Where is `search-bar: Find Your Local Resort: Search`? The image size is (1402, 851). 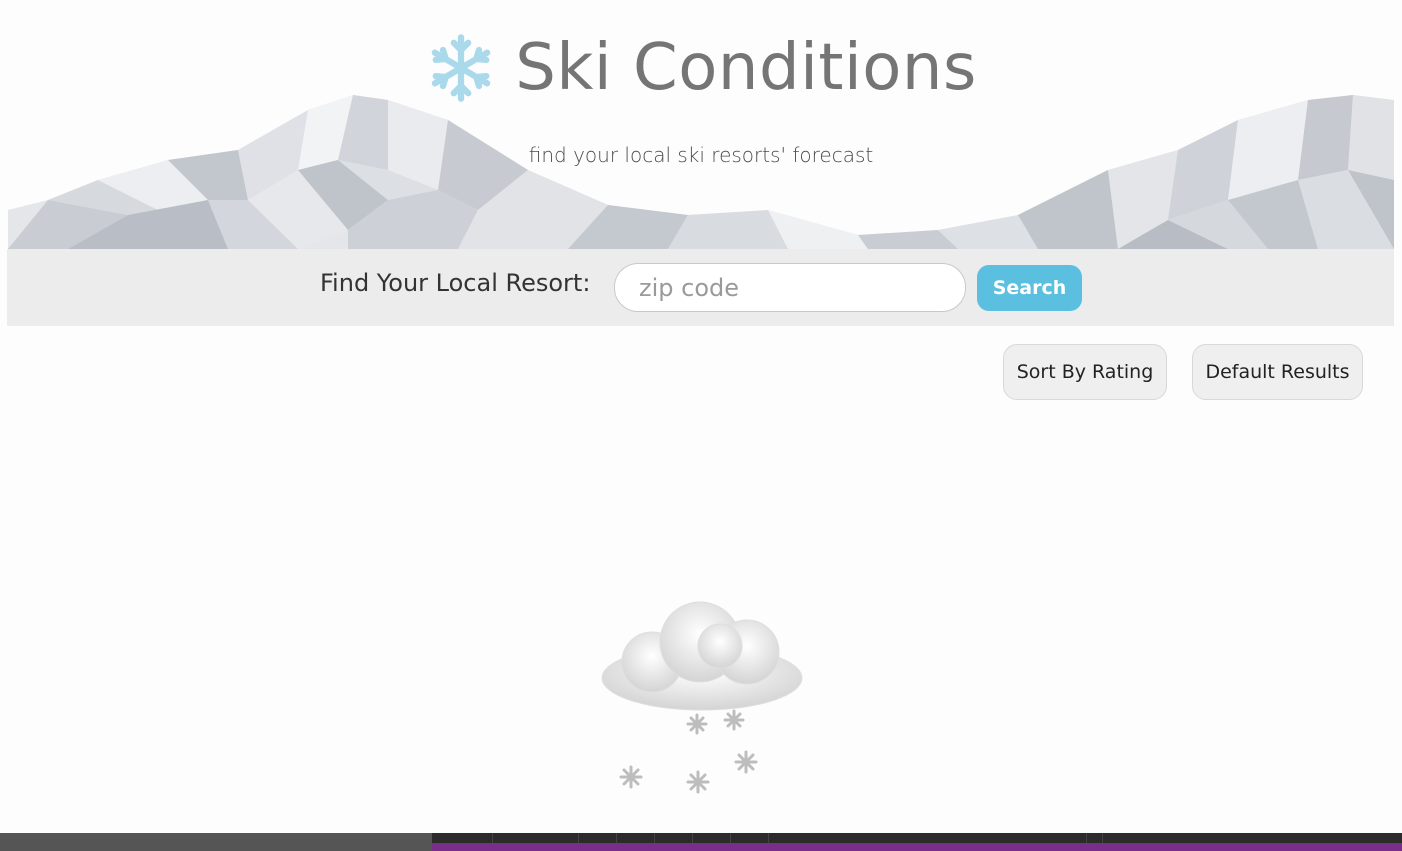
search-bar: Find Your Local Resort: Search is located at coordinates (700, 287).